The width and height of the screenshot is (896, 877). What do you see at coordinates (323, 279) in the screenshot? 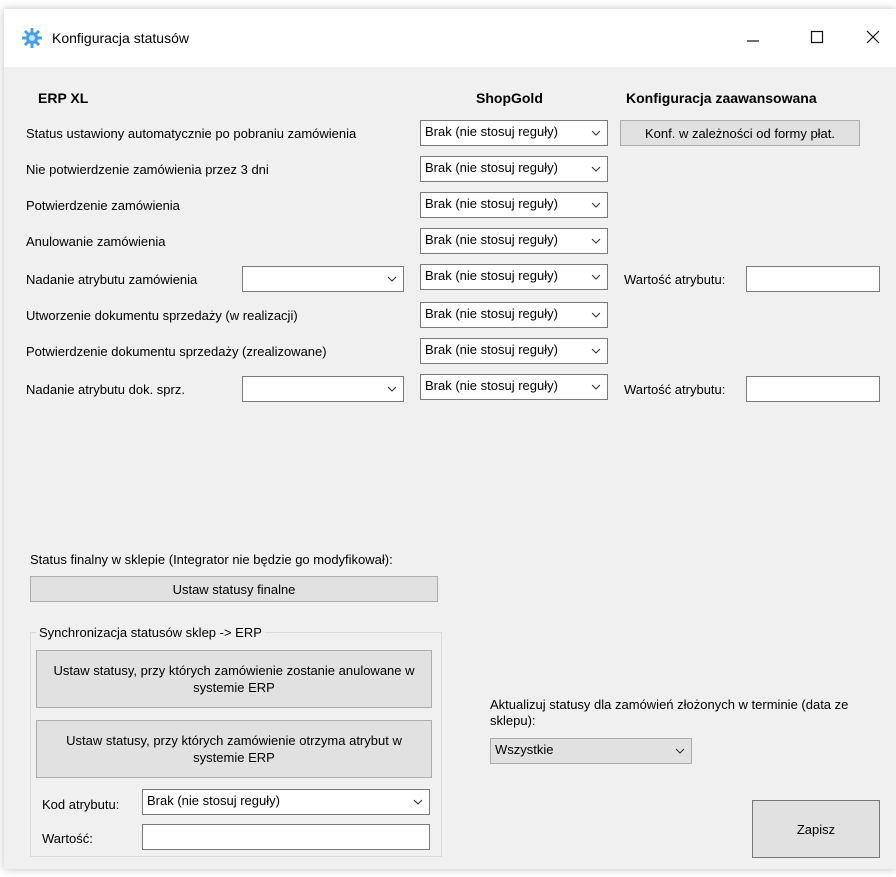
I see `order-attr-combo` at bounding box center [323, 279].